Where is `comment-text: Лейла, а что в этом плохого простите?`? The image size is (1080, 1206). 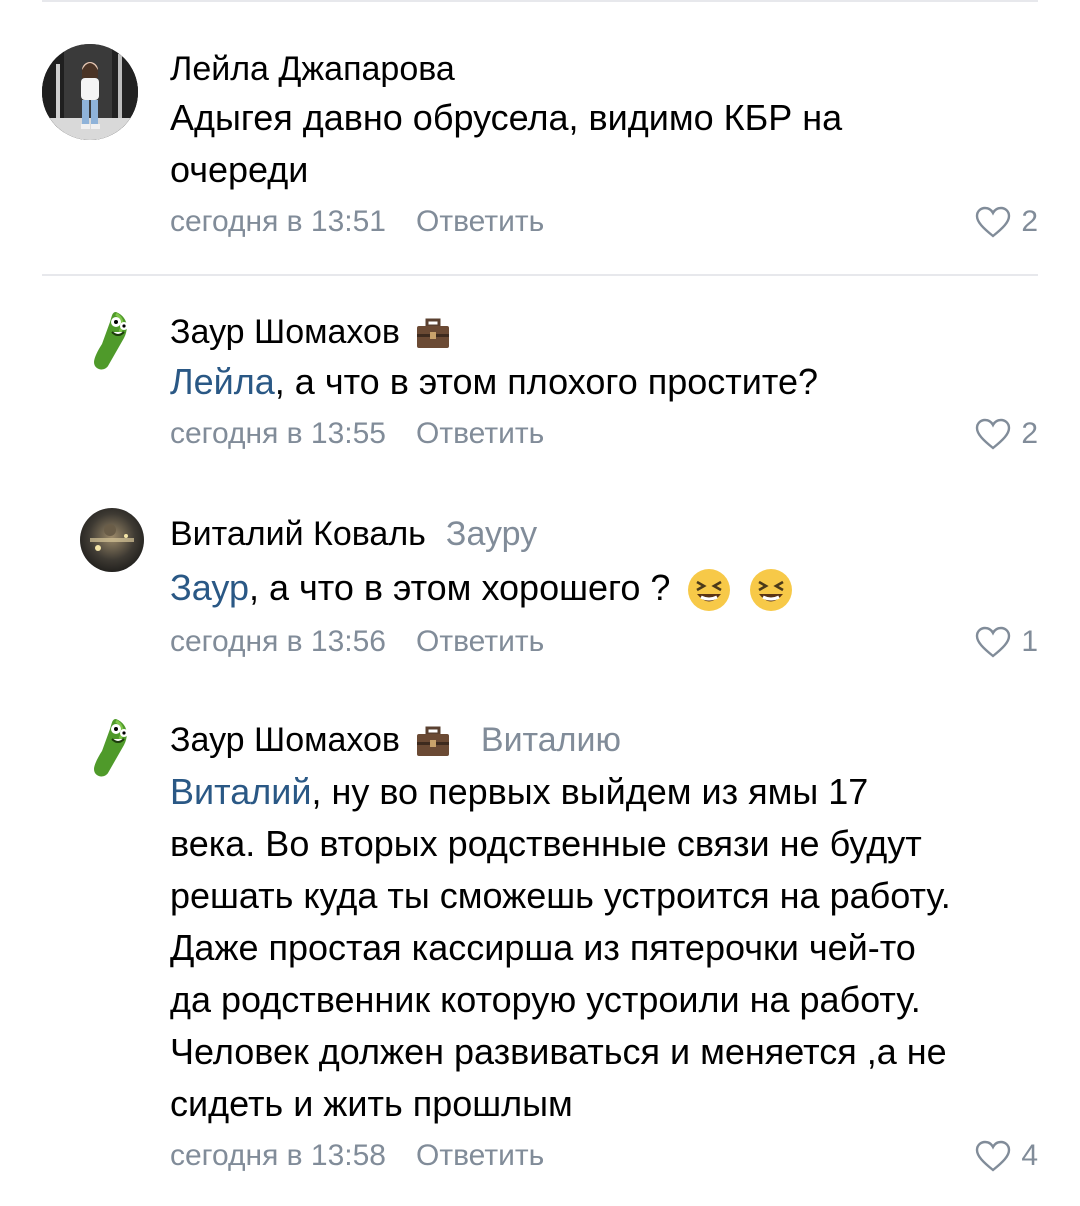 comment-text: Лейла, а что в этом плохого простите? is located at coordinates (610, 382).